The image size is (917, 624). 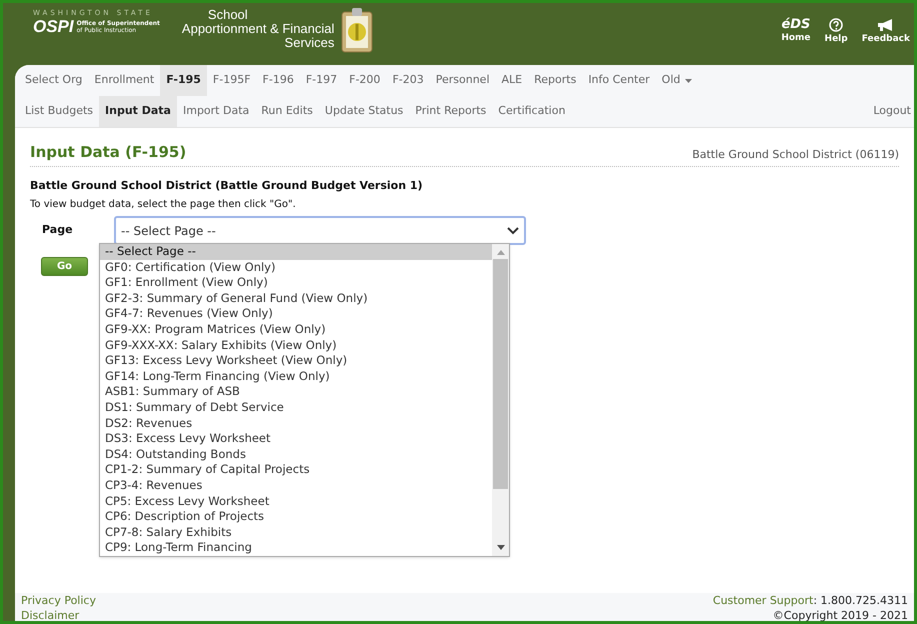 What do you see at coordinates (296, 470) in the screenshot?
I see `dropdown-option: CP1-2: Summary of Capital Projects` at bounding box center [296, 470].